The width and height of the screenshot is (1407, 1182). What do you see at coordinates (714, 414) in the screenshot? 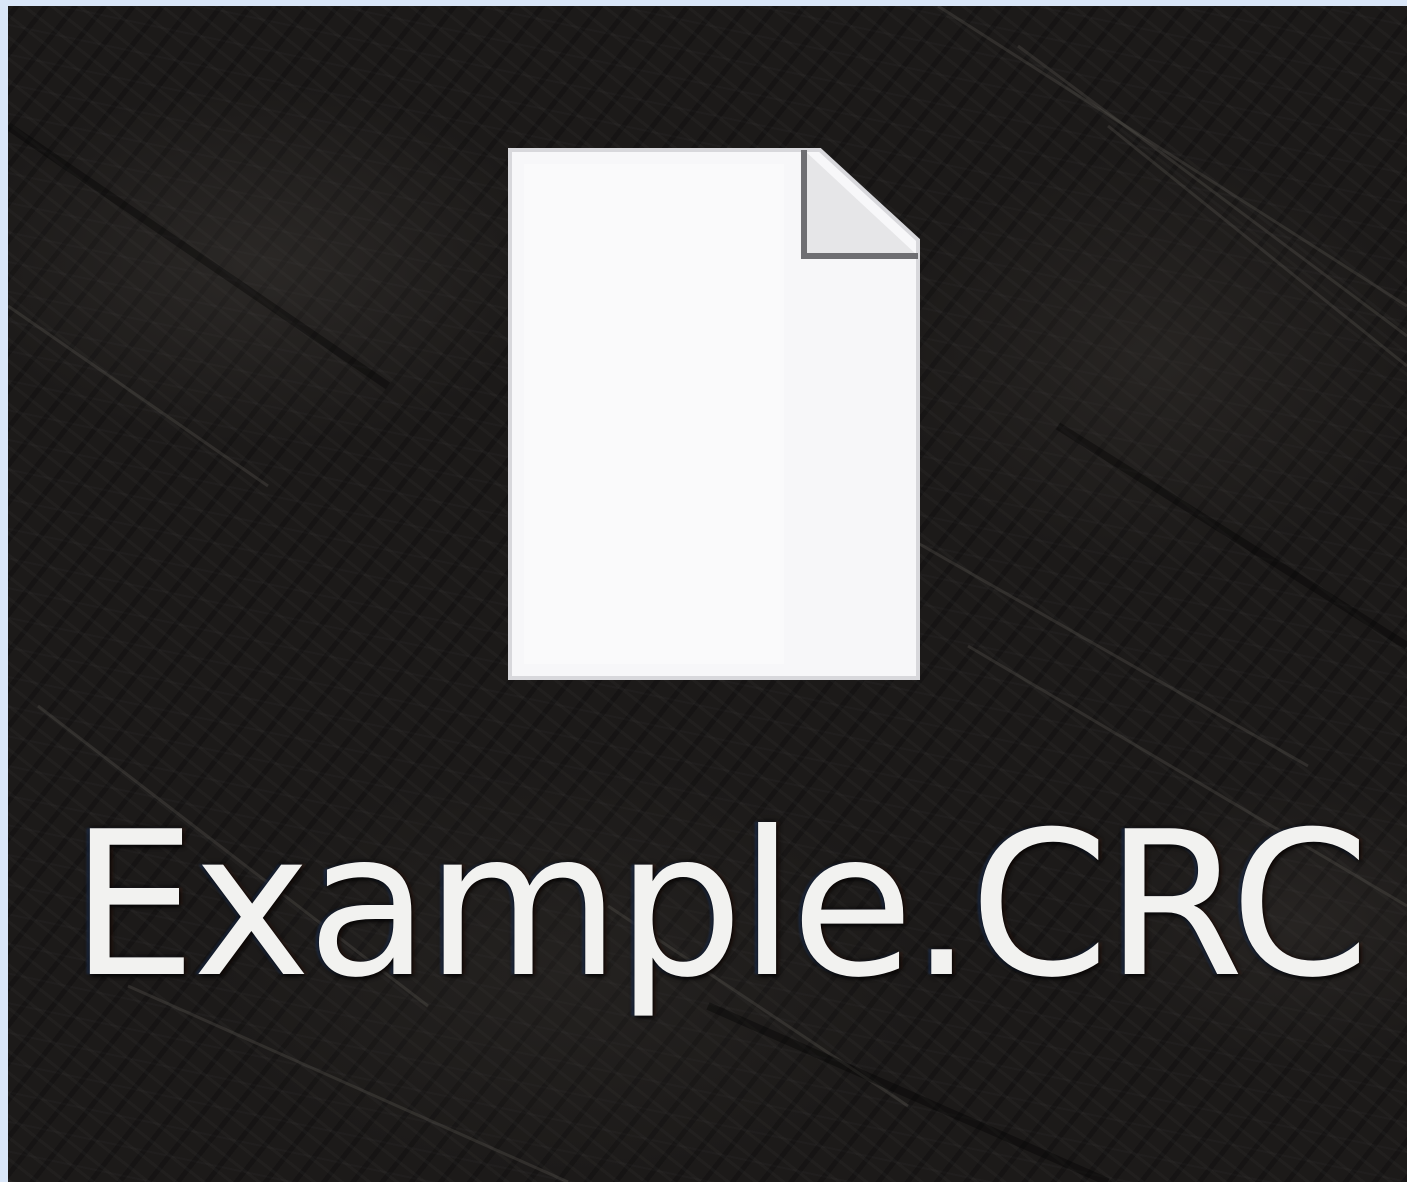
I see `blank-document-icon` at bounding box center [714, 414].